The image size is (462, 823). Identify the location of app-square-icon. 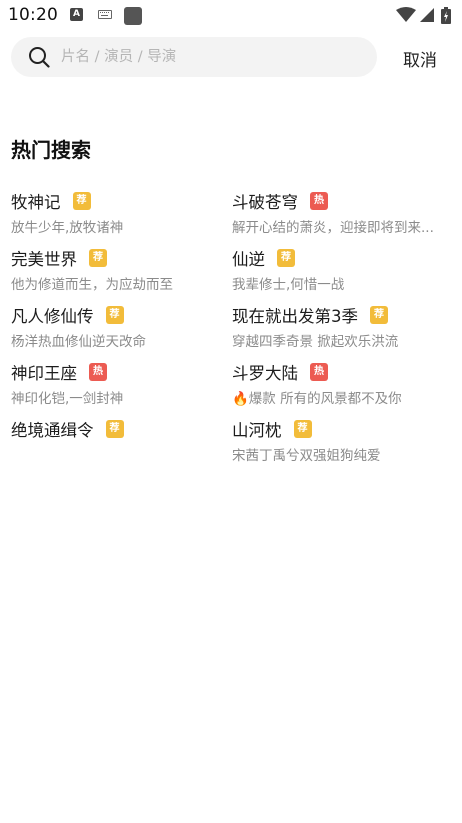
(133, 16).